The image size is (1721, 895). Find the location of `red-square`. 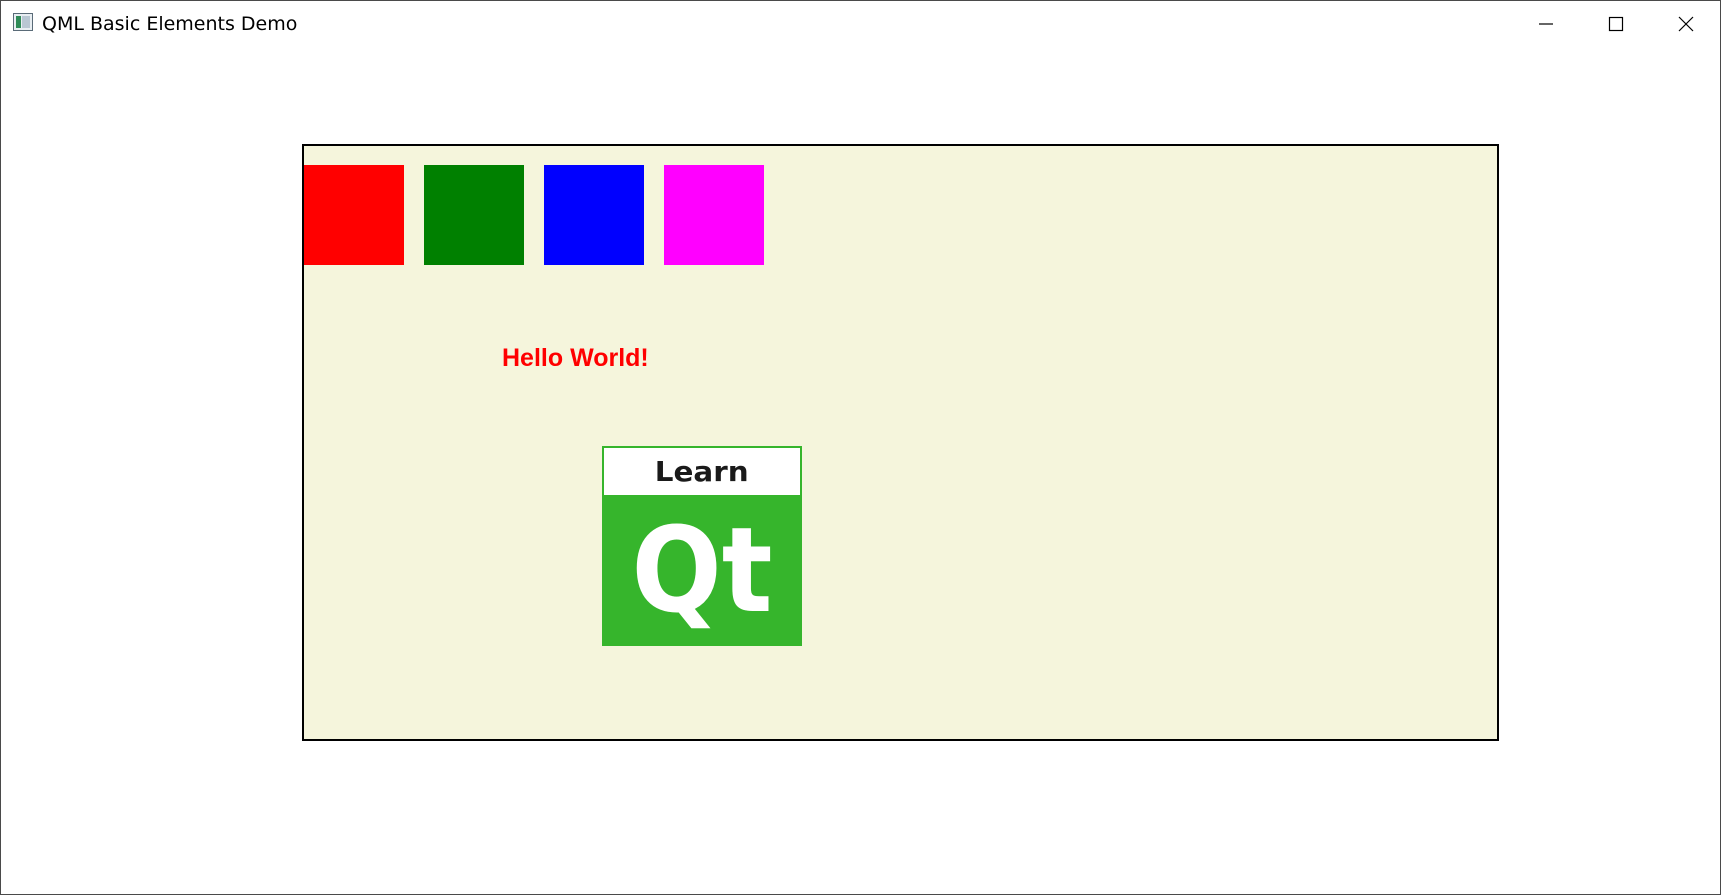

red-square is located at coordinates (354, 215).